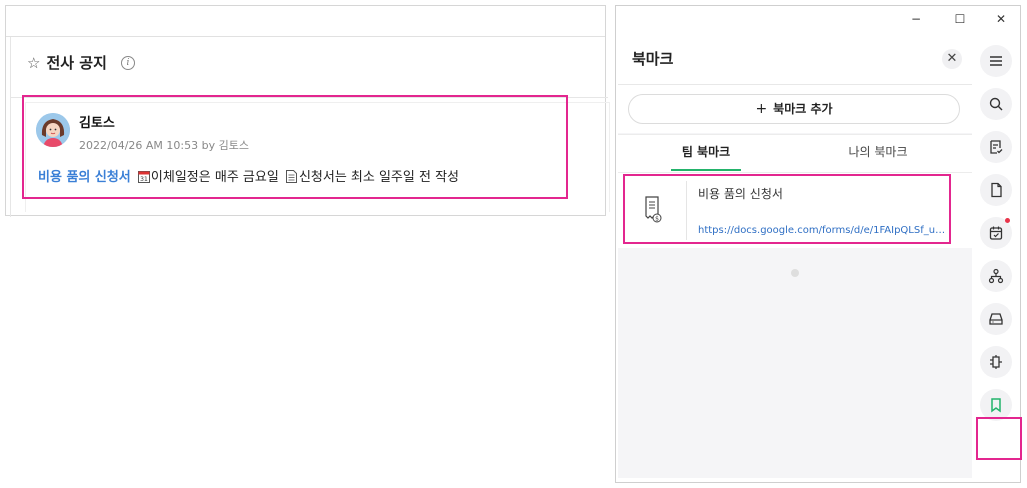 The height and width of the screenshot is (488, 1027). Describe the element at coordinates (916, 19) in the screenshot. I see `minimize-button: −` at that location.